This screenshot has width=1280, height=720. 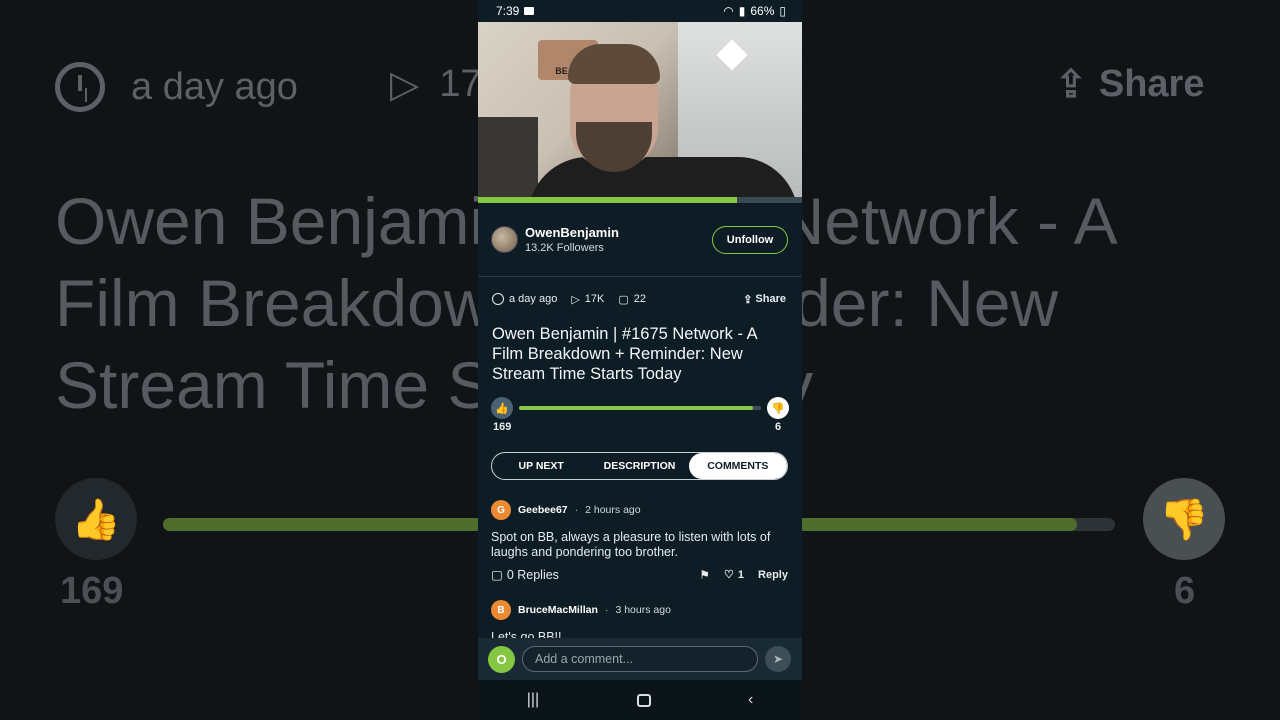 I want to click on comment-time: 2 hours ago, so click(x=613, y=510).